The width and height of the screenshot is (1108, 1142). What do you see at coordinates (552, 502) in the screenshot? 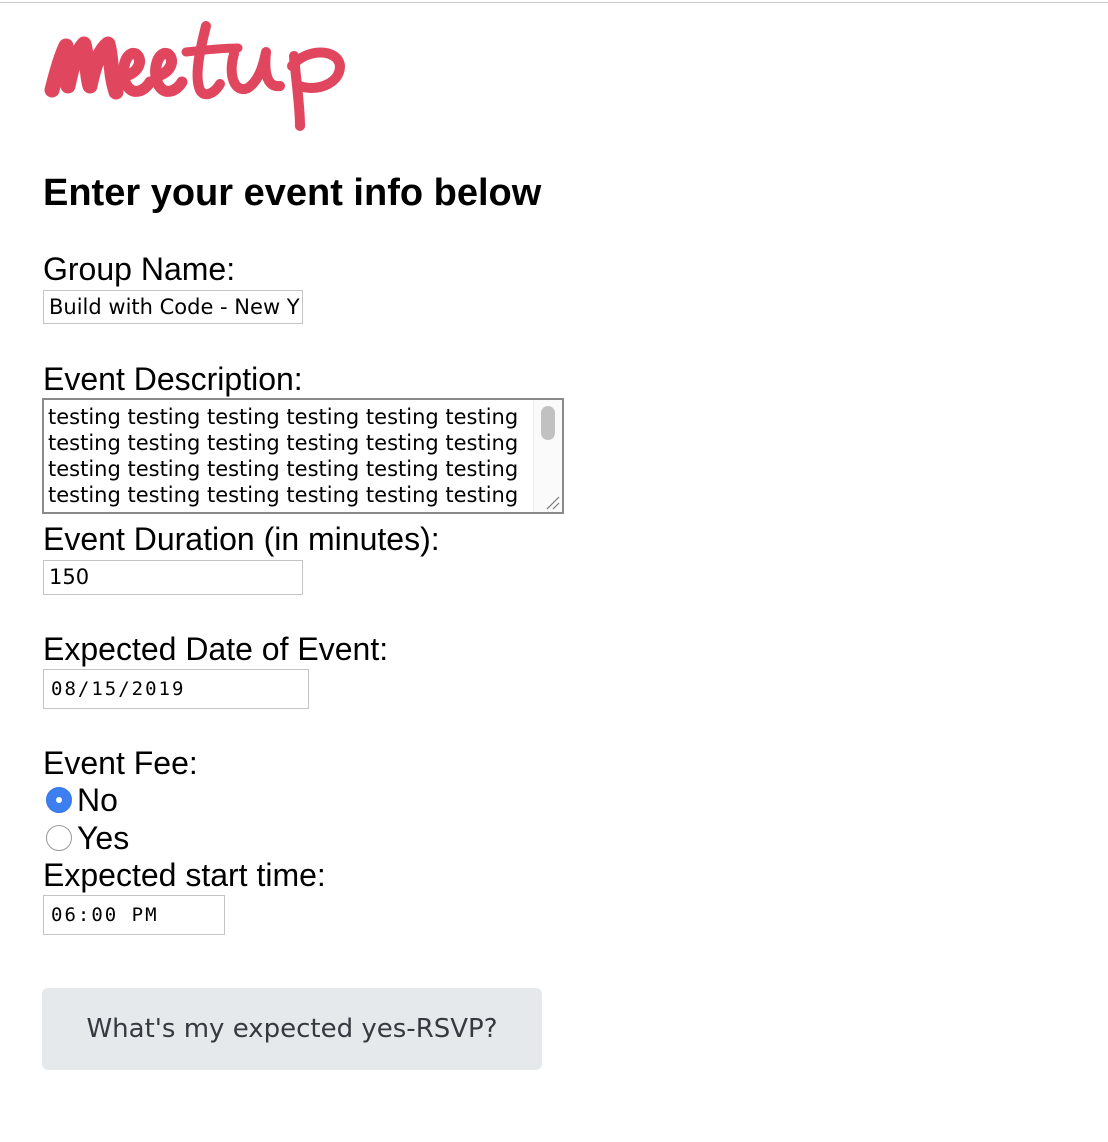
I see `resize-handle-icon` at bounding box center [552, 502].